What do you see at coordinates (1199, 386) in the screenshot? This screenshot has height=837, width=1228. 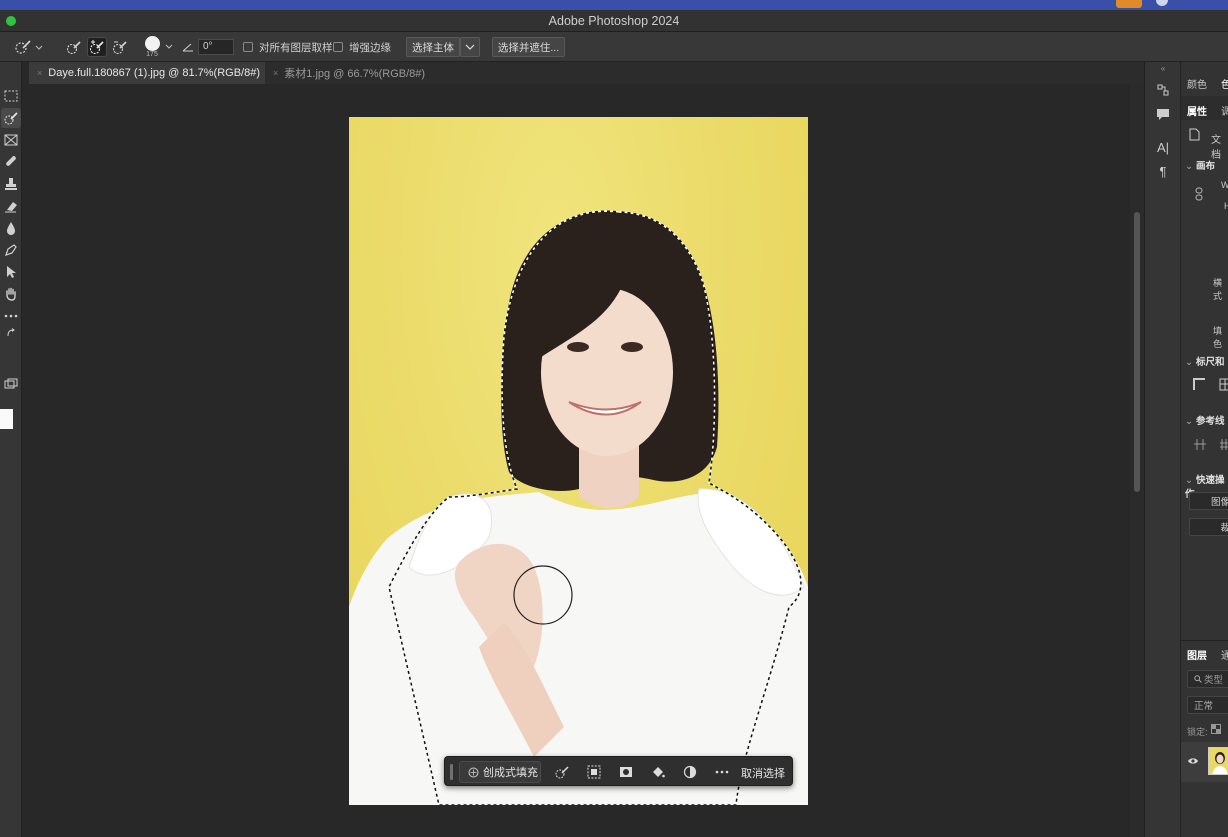 I see `ruler-icon` at bounding box center [1199, 386].